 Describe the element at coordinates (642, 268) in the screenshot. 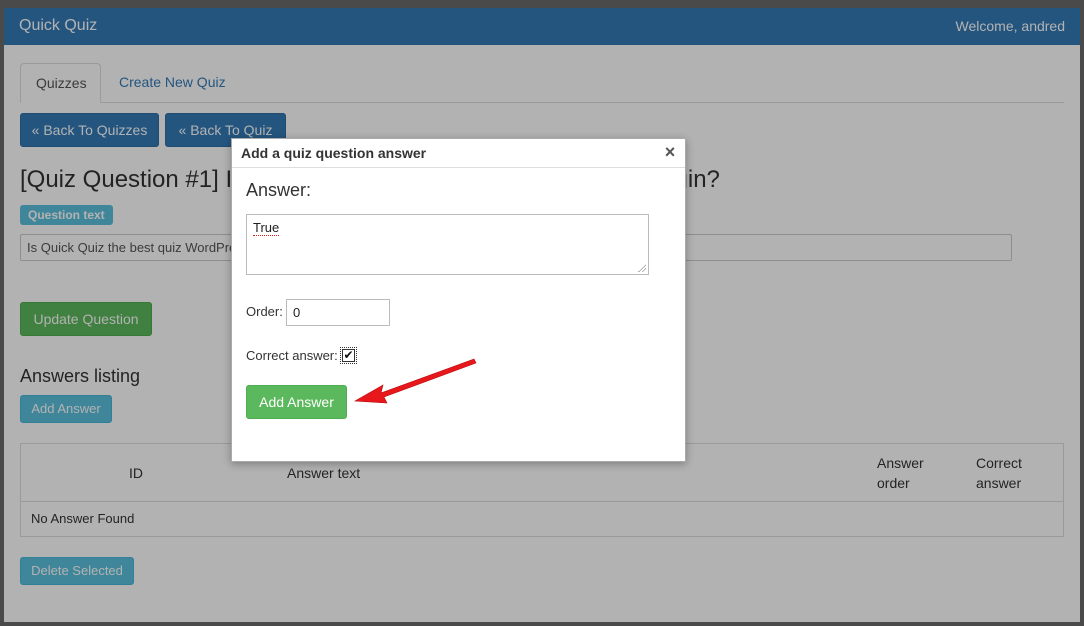

I see `resize-handle-icon` at that location.